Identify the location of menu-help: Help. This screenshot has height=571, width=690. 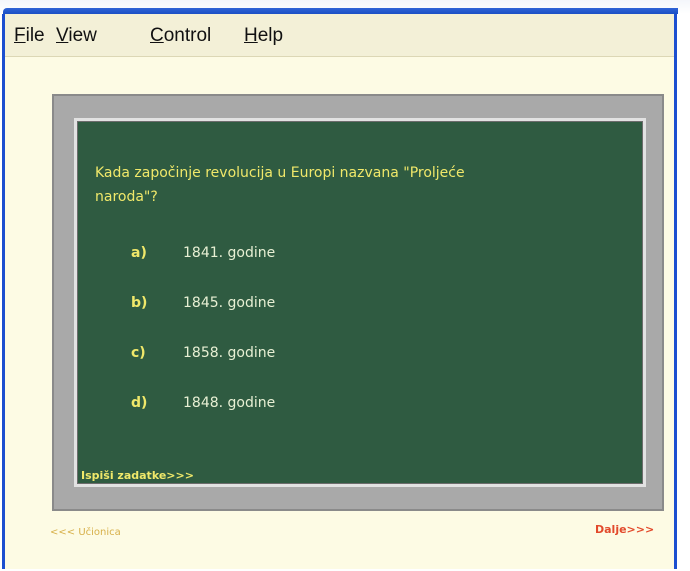
(263, 36).